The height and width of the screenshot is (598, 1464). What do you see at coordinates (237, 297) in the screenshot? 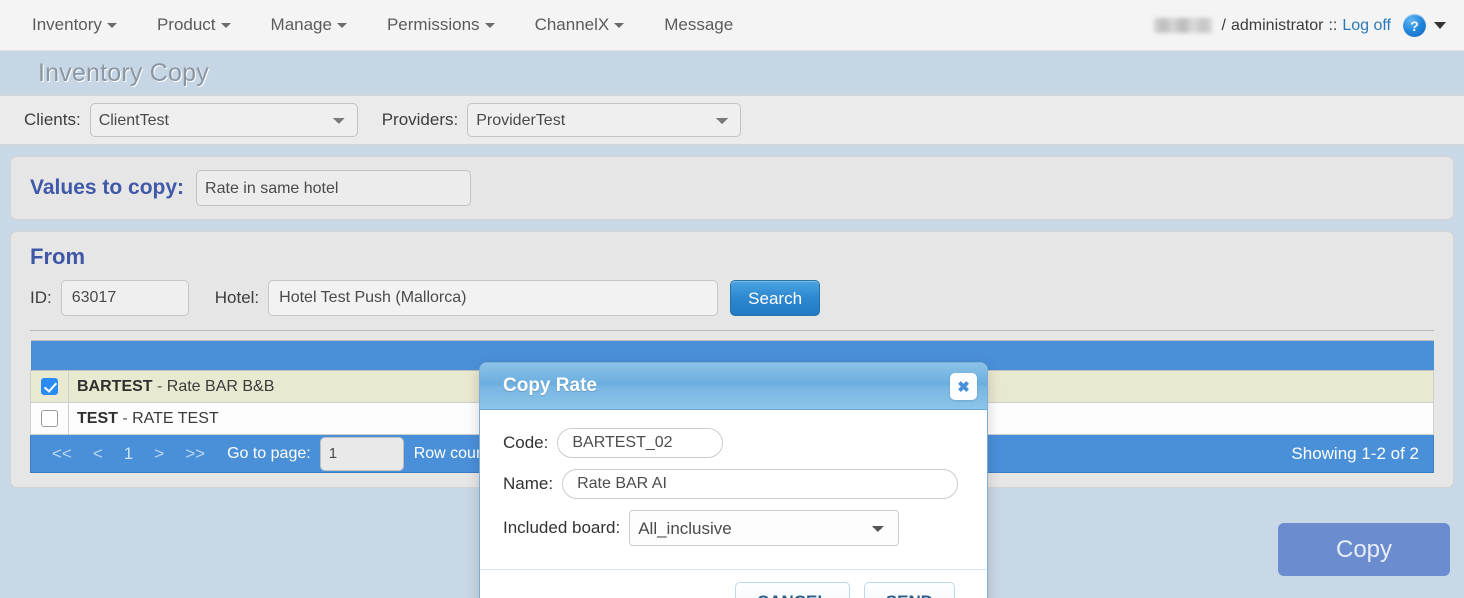
I see `hotel-label: Hotel:` at bounding box center [237, 297].